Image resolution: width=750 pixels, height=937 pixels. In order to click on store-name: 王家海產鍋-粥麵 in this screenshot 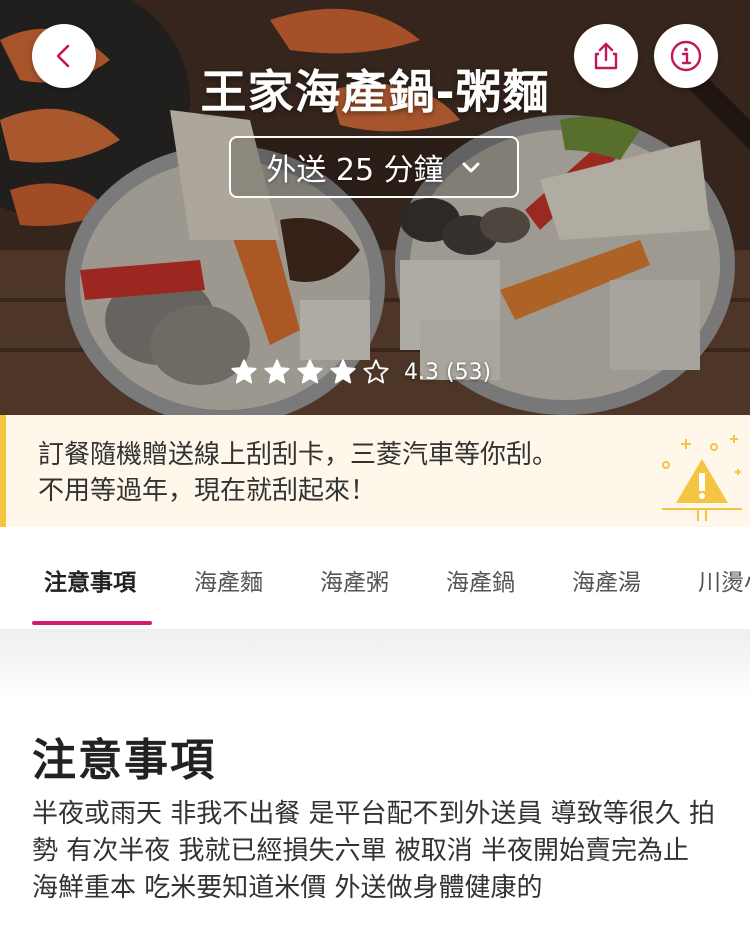, I will do `click(375, 92)`.